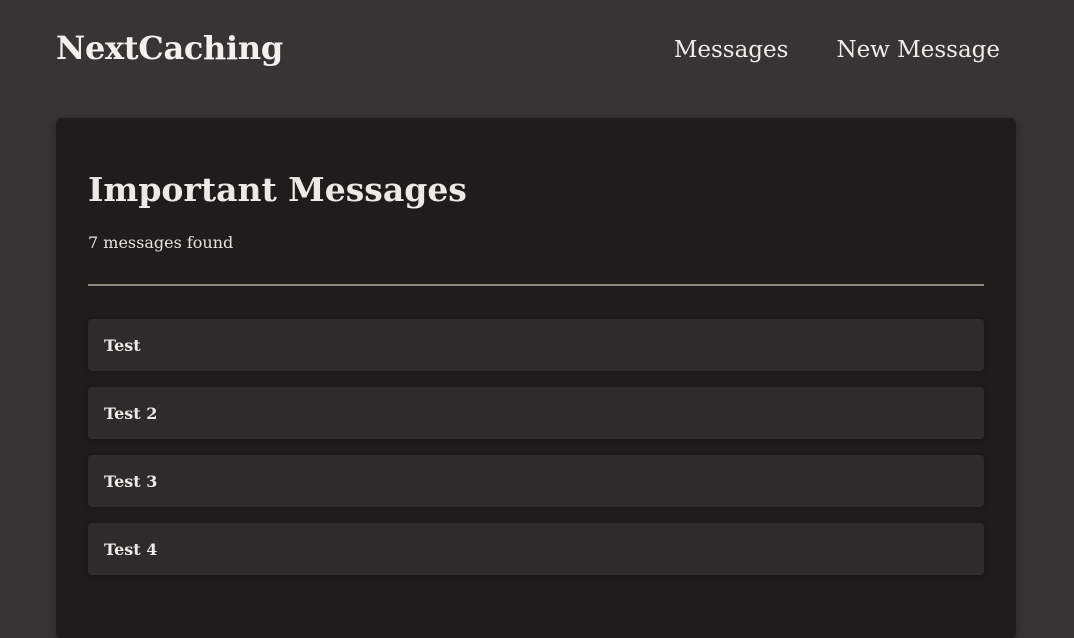 This screenshot has height=638, width=1074. I want to click on main-nav: Messages New Message, so click(837, 50).